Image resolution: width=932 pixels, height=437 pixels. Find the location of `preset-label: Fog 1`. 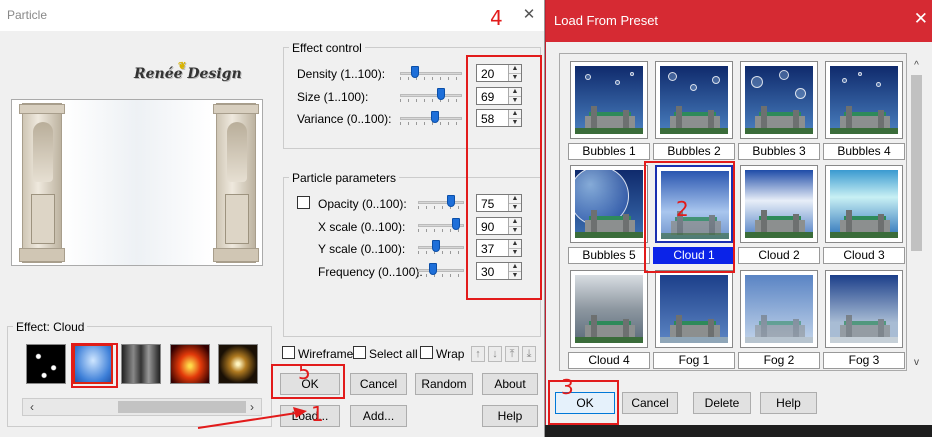

preset-label: Fog 1 is located at coordinates (694, 360).